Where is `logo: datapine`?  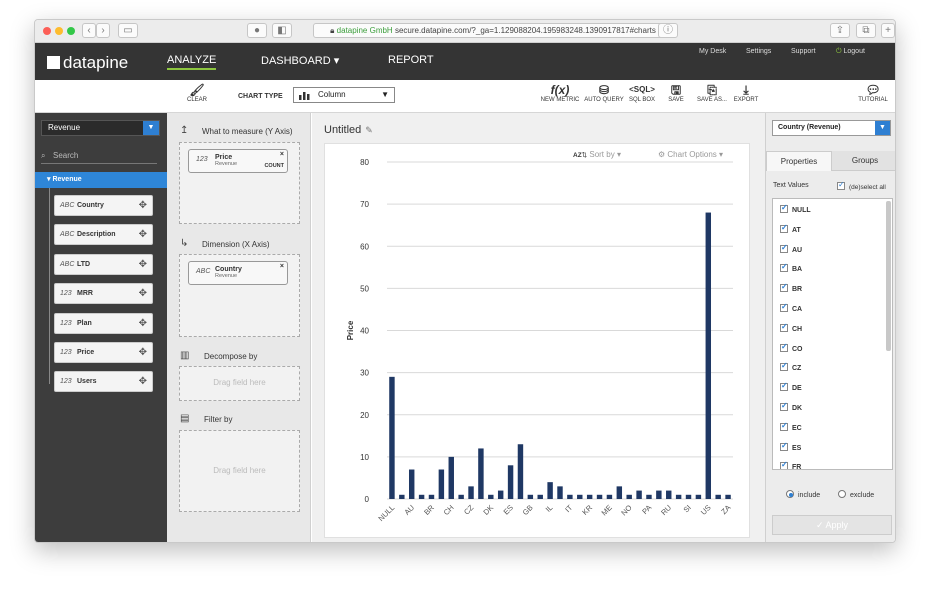 logo: datapine is located at coordinates (87, 63).